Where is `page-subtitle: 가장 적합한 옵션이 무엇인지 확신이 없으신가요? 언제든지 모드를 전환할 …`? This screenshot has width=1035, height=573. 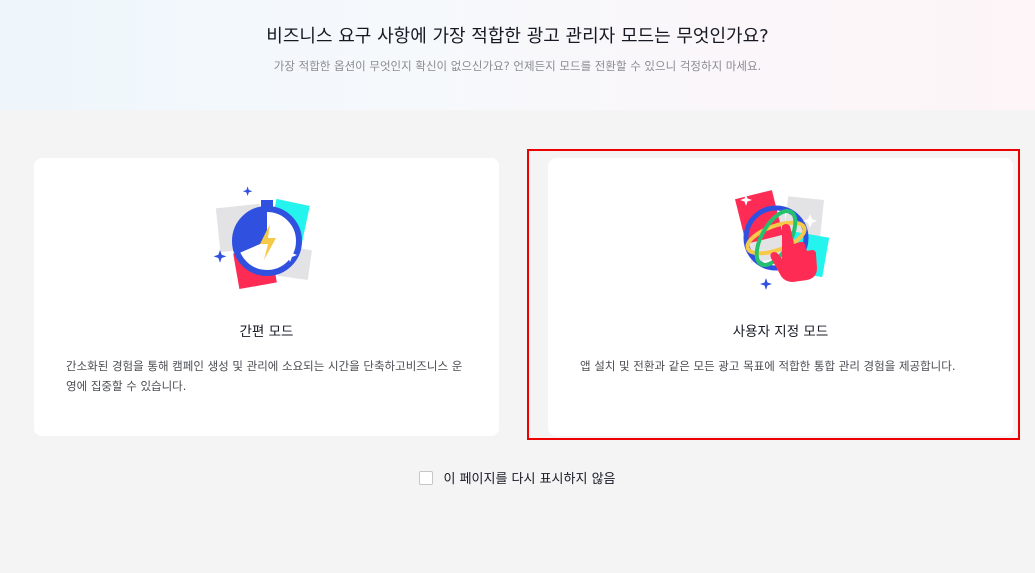
page-subtitle: 가장 적합한 옵션이 무엇인지 확신이 없으신가요? 언제든지 모드를 전환할 … is located at coordinates (517, 66).